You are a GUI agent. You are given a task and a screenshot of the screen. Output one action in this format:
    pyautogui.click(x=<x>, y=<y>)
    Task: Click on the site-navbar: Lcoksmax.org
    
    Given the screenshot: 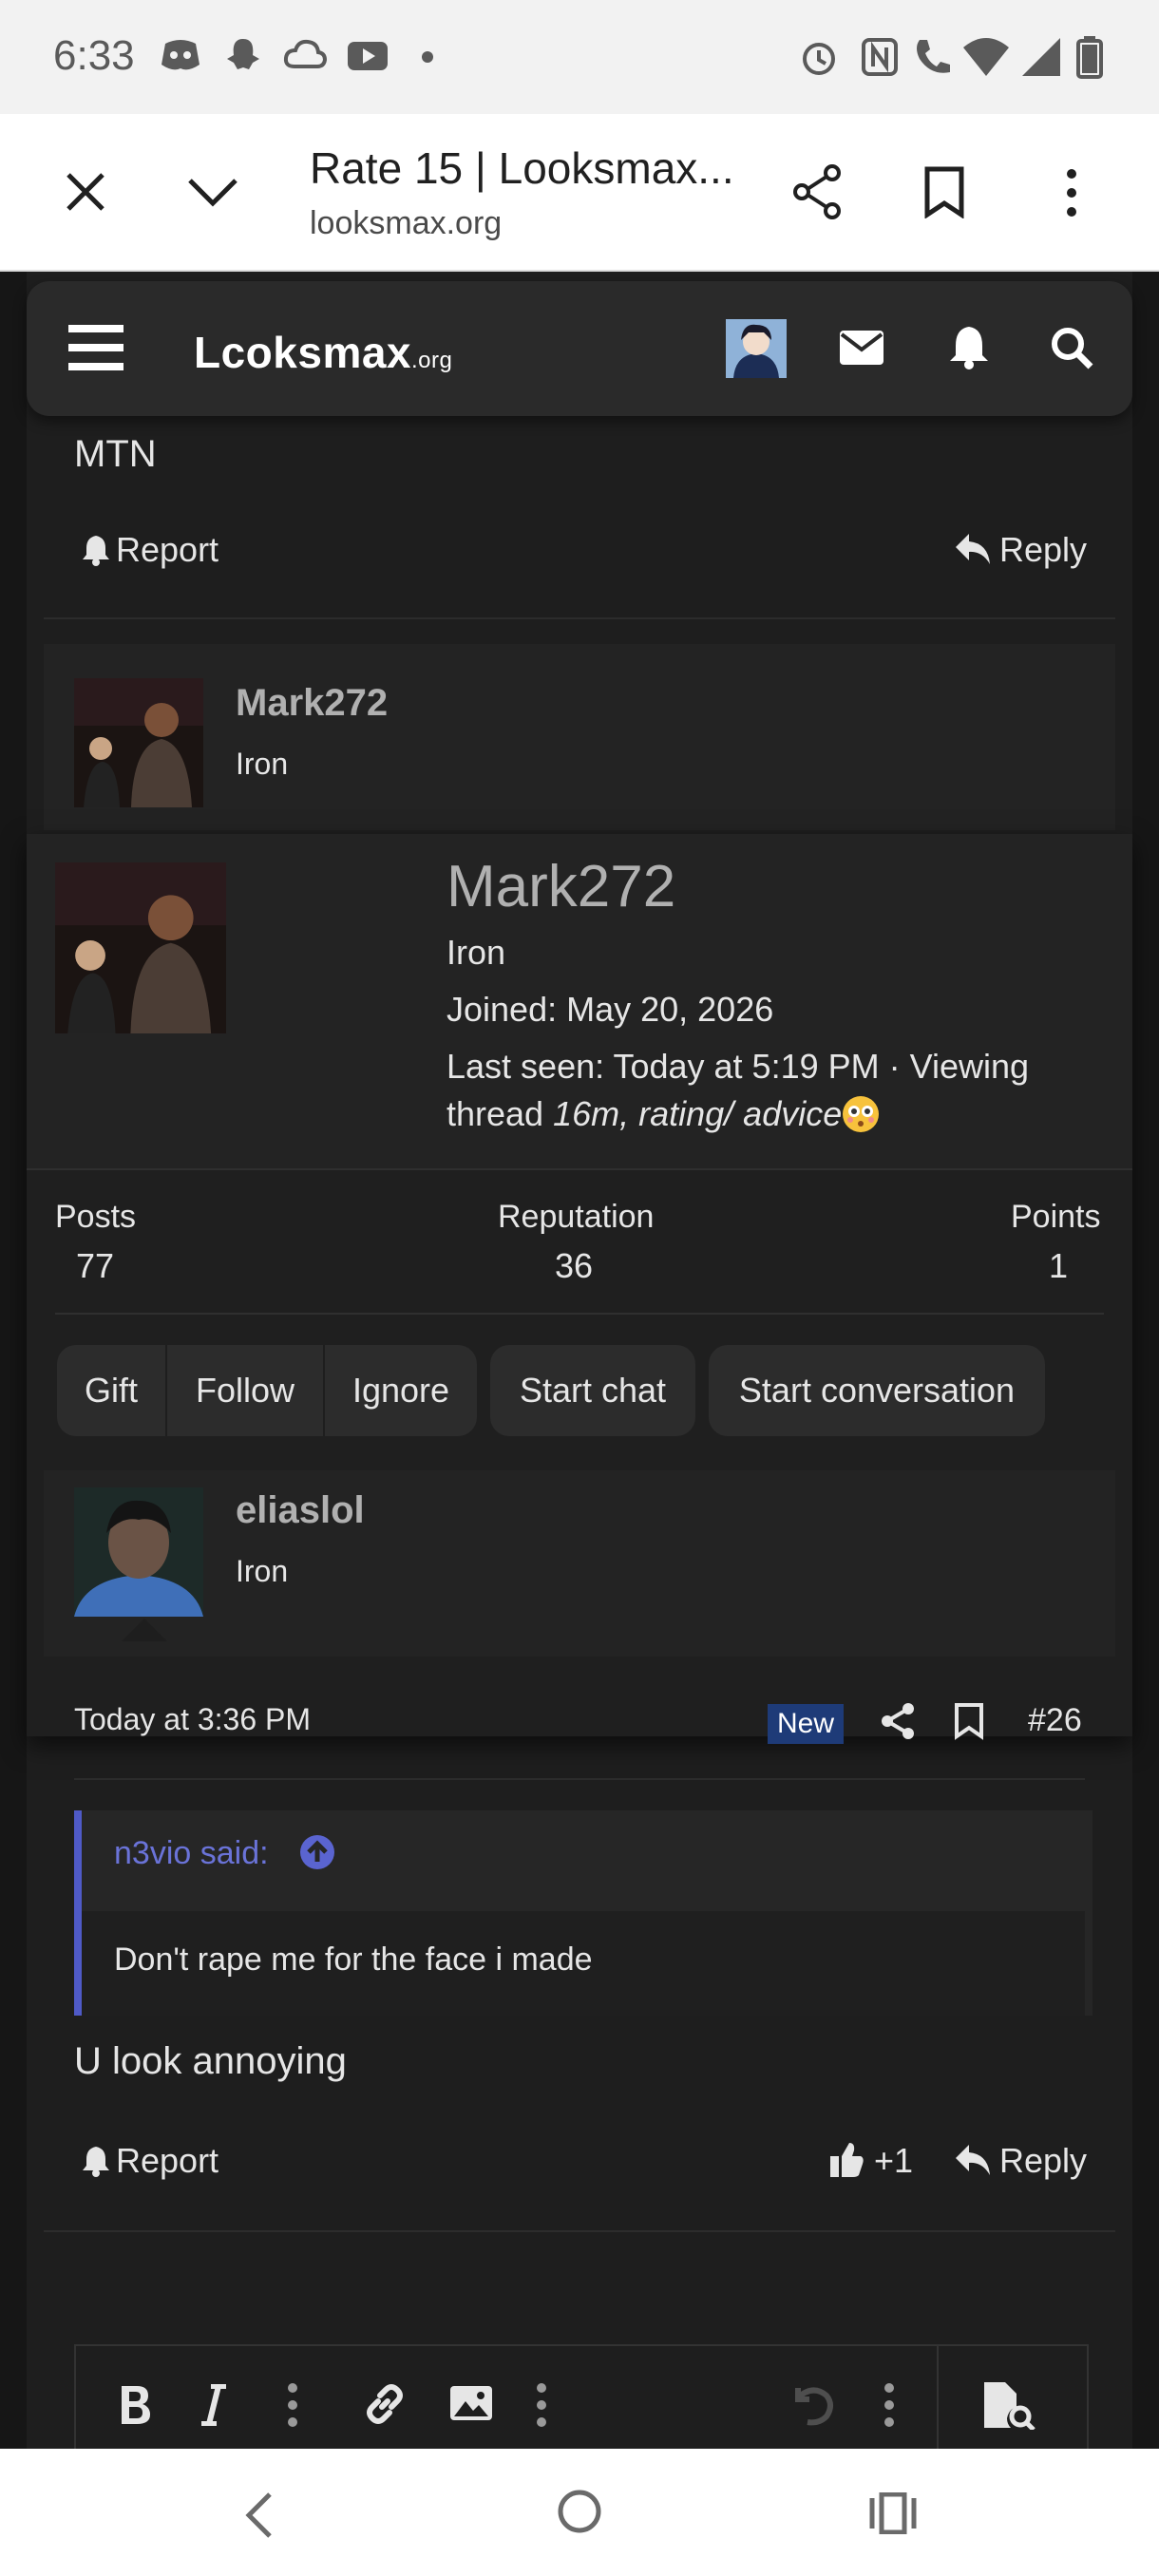 What is the action you would take?
    pyautogui.click(x=579, y=348)
    